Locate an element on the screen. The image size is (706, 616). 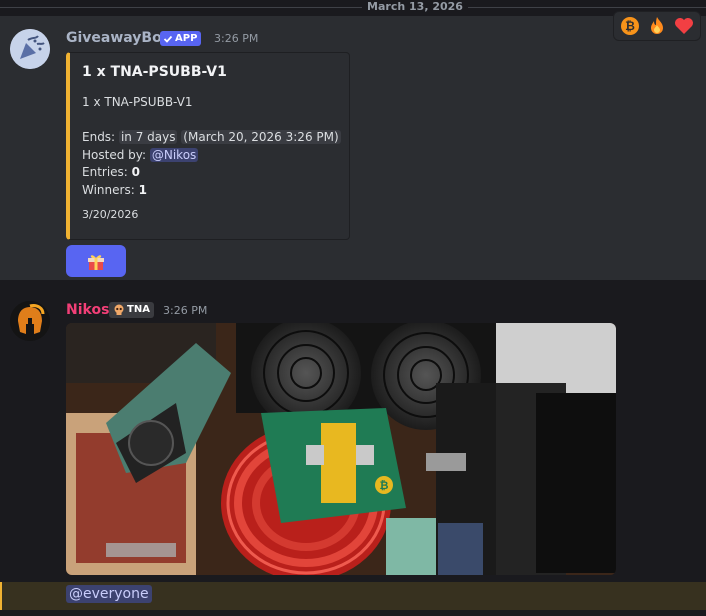
date-divider: March 13, 2026 is located at coordinates (353, 7).